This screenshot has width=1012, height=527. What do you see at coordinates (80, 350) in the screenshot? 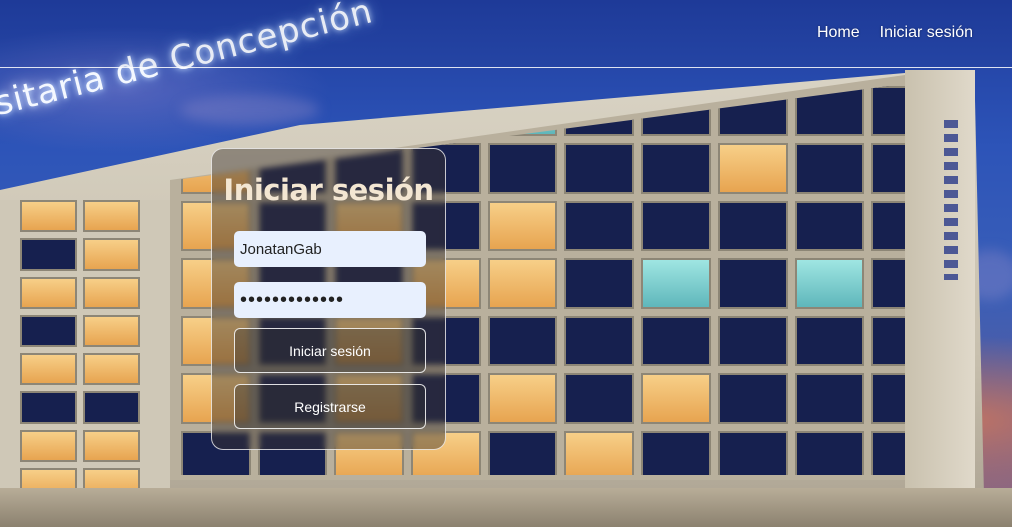
I see `left-wing-windows` at bounding box center [80, 350].